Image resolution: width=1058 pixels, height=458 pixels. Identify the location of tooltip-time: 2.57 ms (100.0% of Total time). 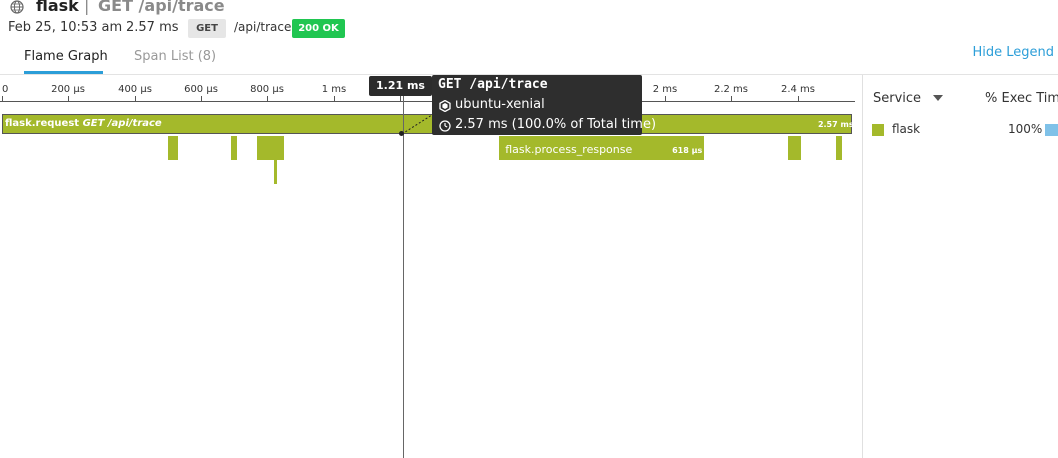
(556, 124).